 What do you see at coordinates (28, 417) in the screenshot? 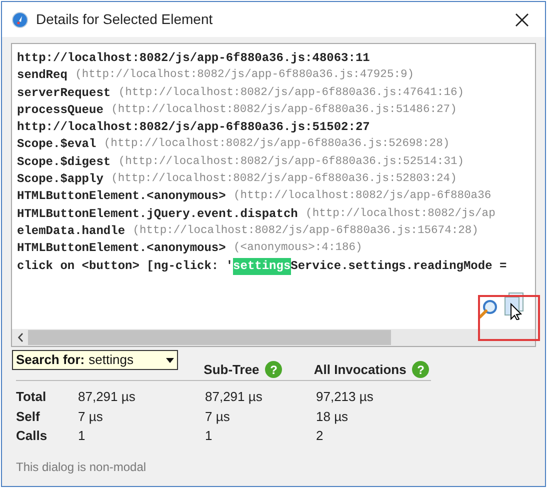
I see `row-label: Self` at bounding box center [28, 417].